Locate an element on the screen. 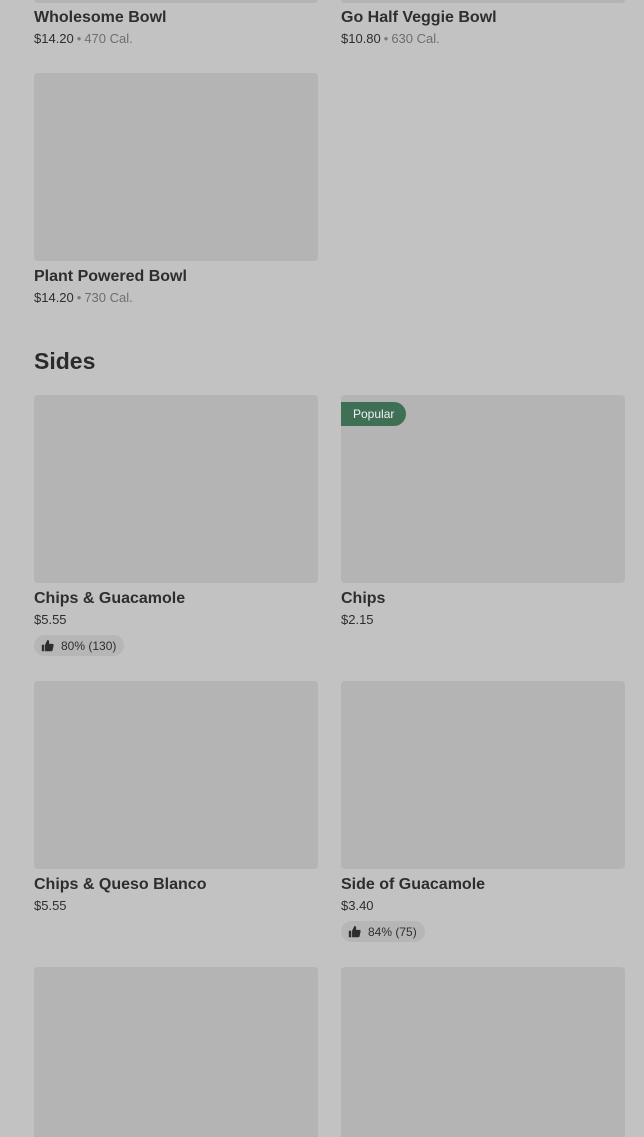  menu-item-chips-guacamole: Chips & Guacamole $5.55 80% (130) is located at coordinates (176, 526).